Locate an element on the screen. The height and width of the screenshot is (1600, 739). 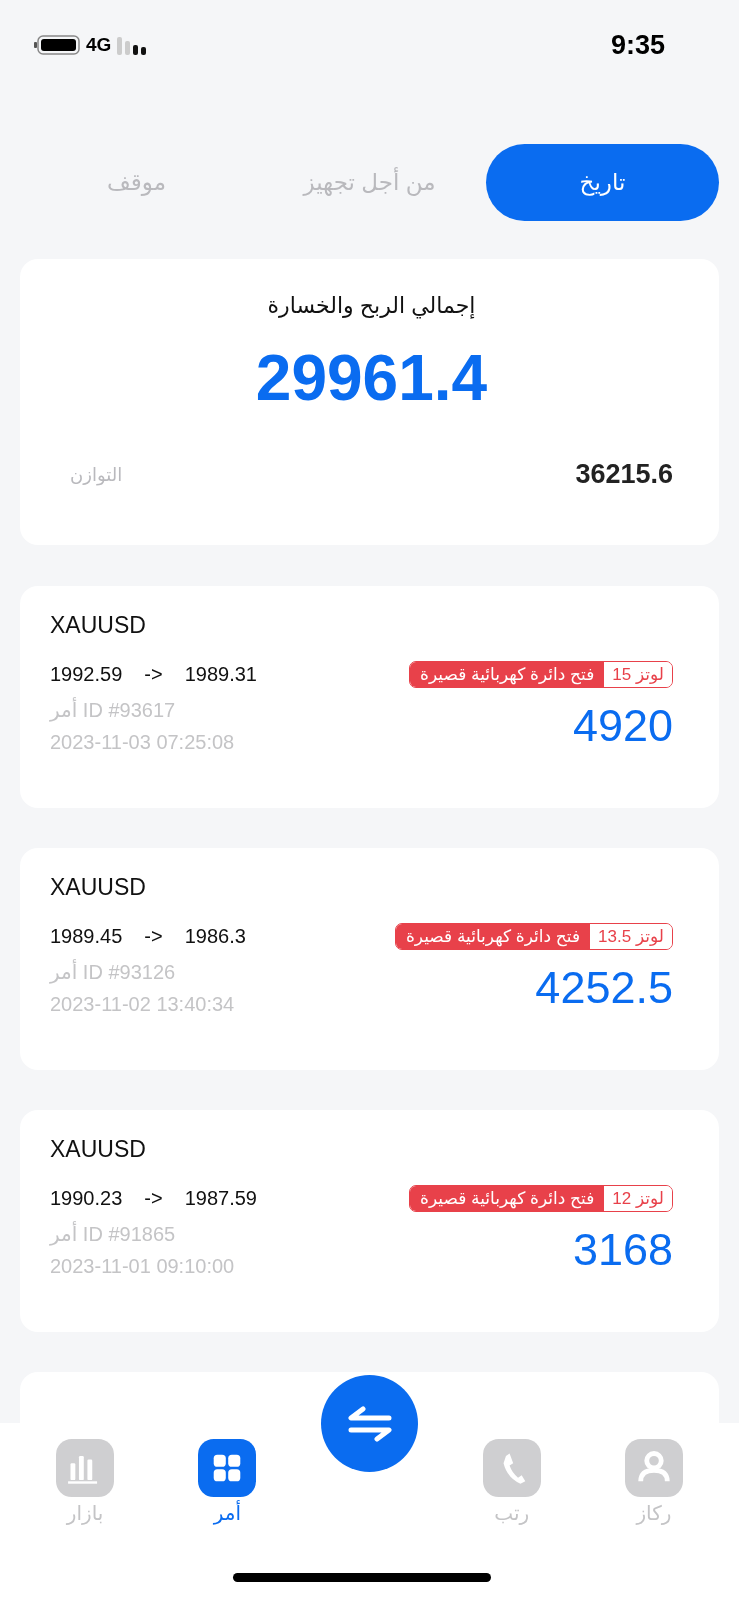
order-tag: فتح دائرة كهربائية قصيرة لوتز 13.5 is located at coordinates (533, 936).